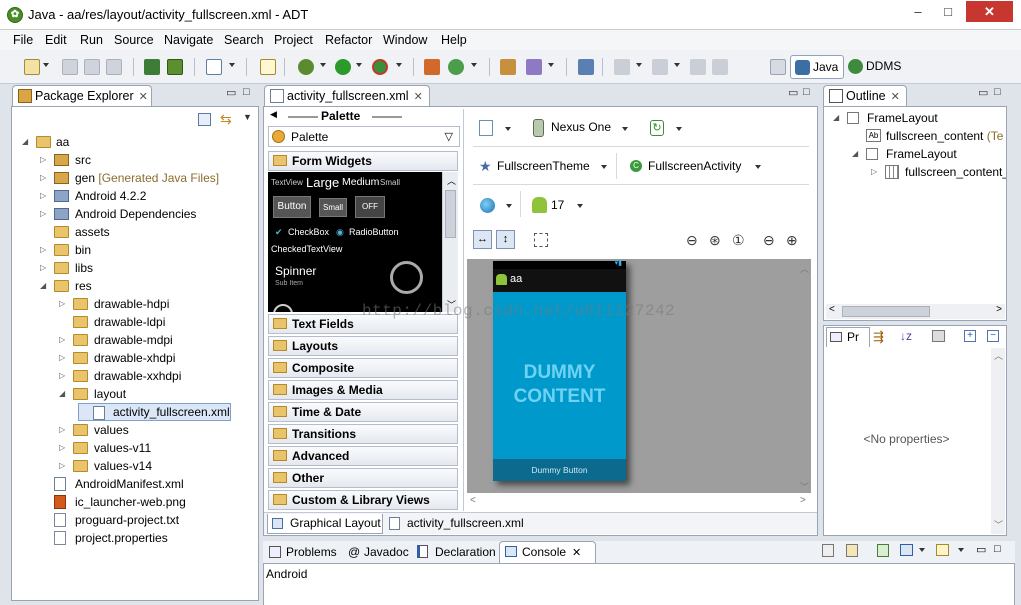 The height and width of the screenshot is (605, 1021). What do you see at coordinates (906, 550) in the screenshot?
I see `display-console-icon` at bounding box center [906, 550].